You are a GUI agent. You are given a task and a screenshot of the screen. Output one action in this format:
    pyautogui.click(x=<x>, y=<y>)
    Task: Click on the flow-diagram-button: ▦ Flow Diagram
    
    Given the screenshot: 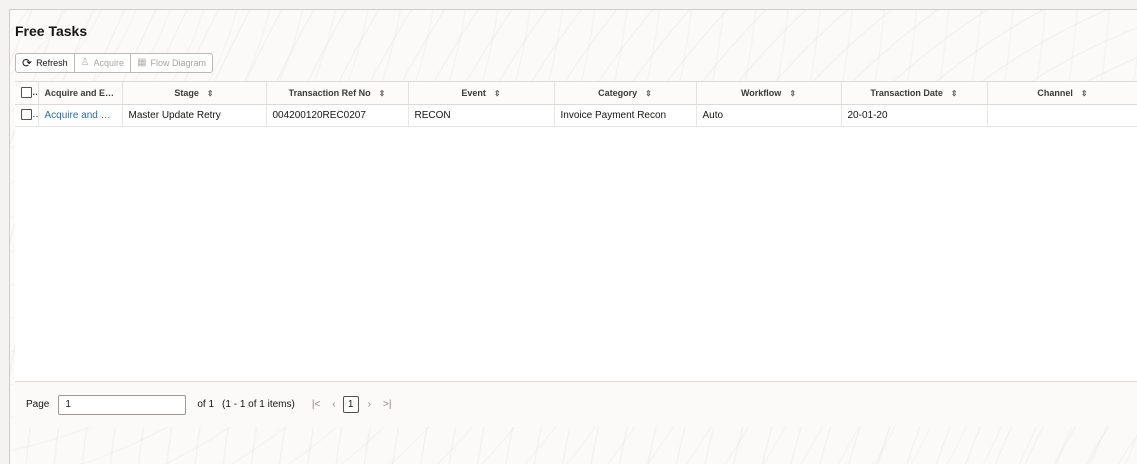 What is the action you would take?
    pyautogui.click(x=171, y=63)
    